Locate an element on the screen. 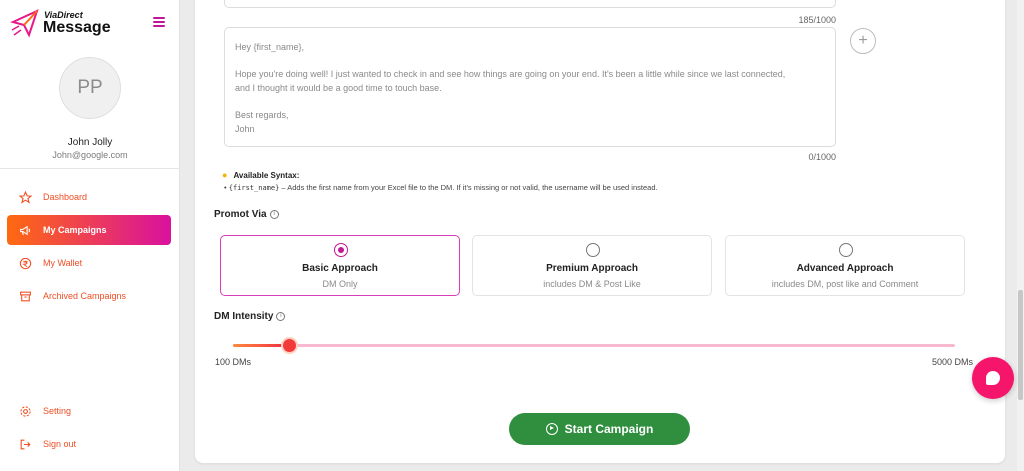 The height and width of the screenshot is (471, 1024). sidebar-item-label: Dashboard is located at coordinates (65, 197).